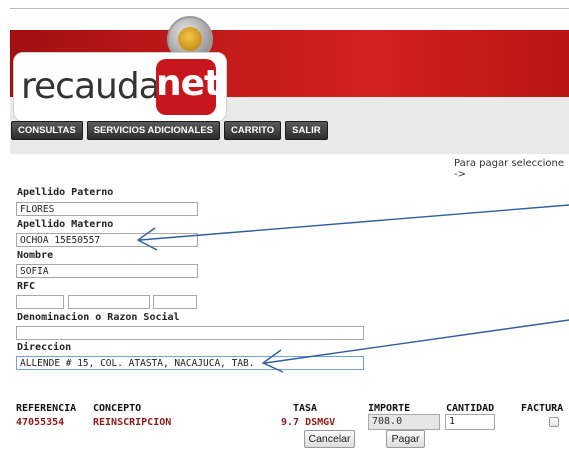  Describe the element at coordinates (98, 317) in the screenshot. I see `razon-social-label: Denominacion o Razon Social` at that location.